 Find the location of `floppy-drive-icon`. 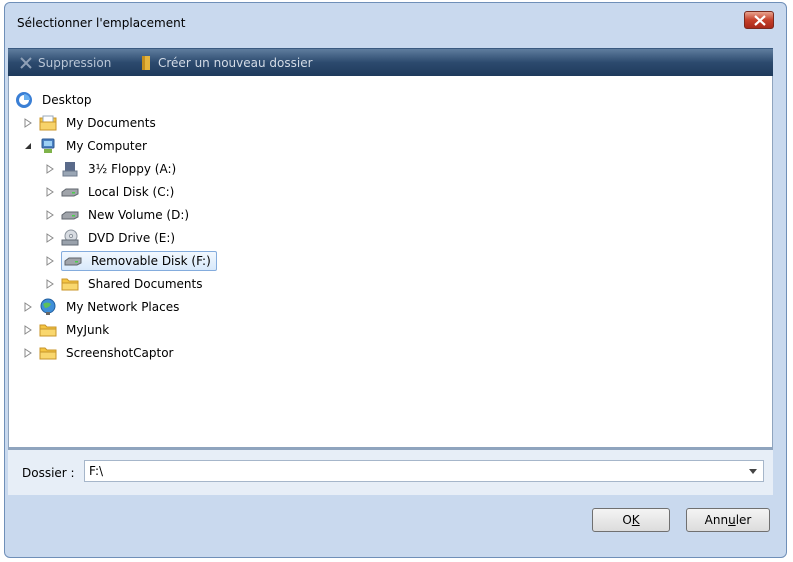

floppy-drive-icon is located at coordinates (70, 169).